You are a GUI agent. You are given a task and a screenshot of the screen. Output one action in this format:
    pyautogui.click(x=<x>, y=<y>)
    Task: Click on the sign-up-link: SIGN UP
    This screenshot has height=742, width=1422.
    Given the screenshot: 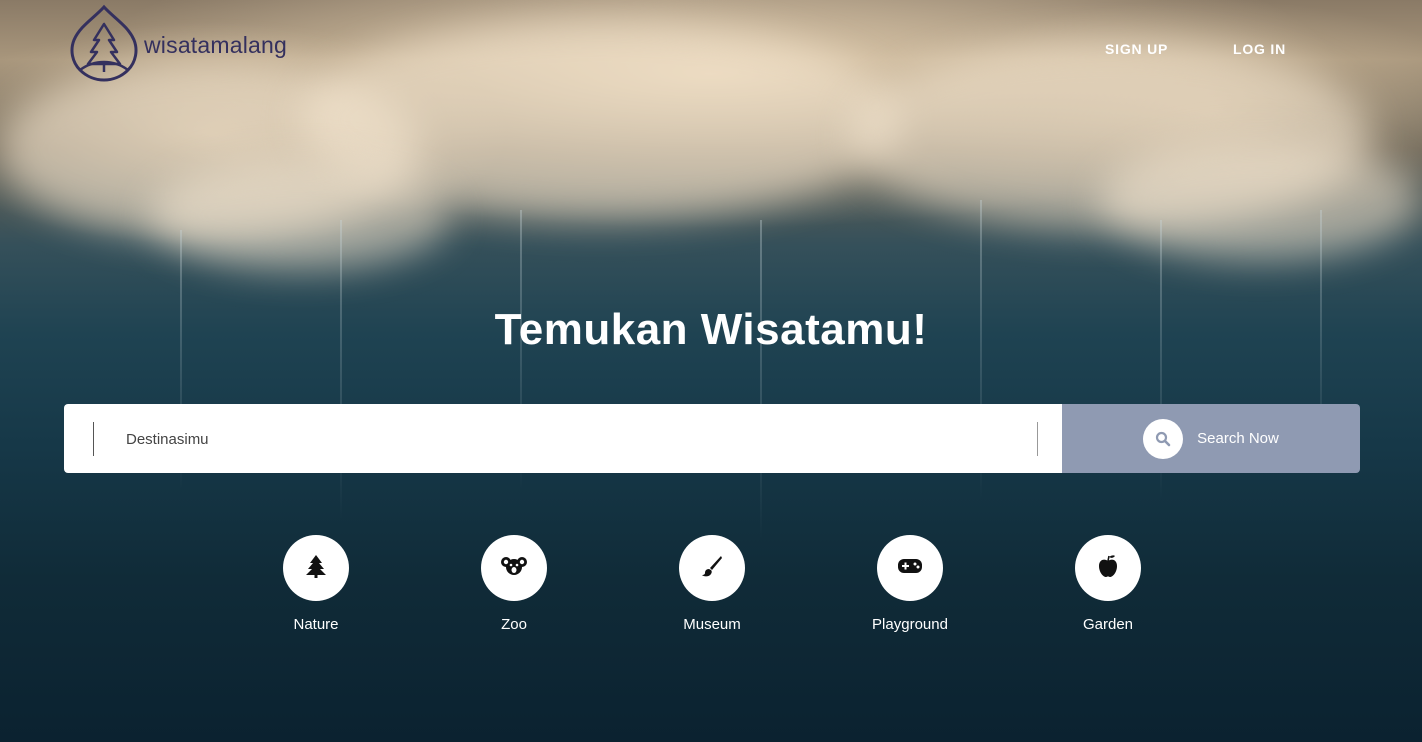 What is the action you would take?
    pyautogui.click(x=1136, y=49)
    